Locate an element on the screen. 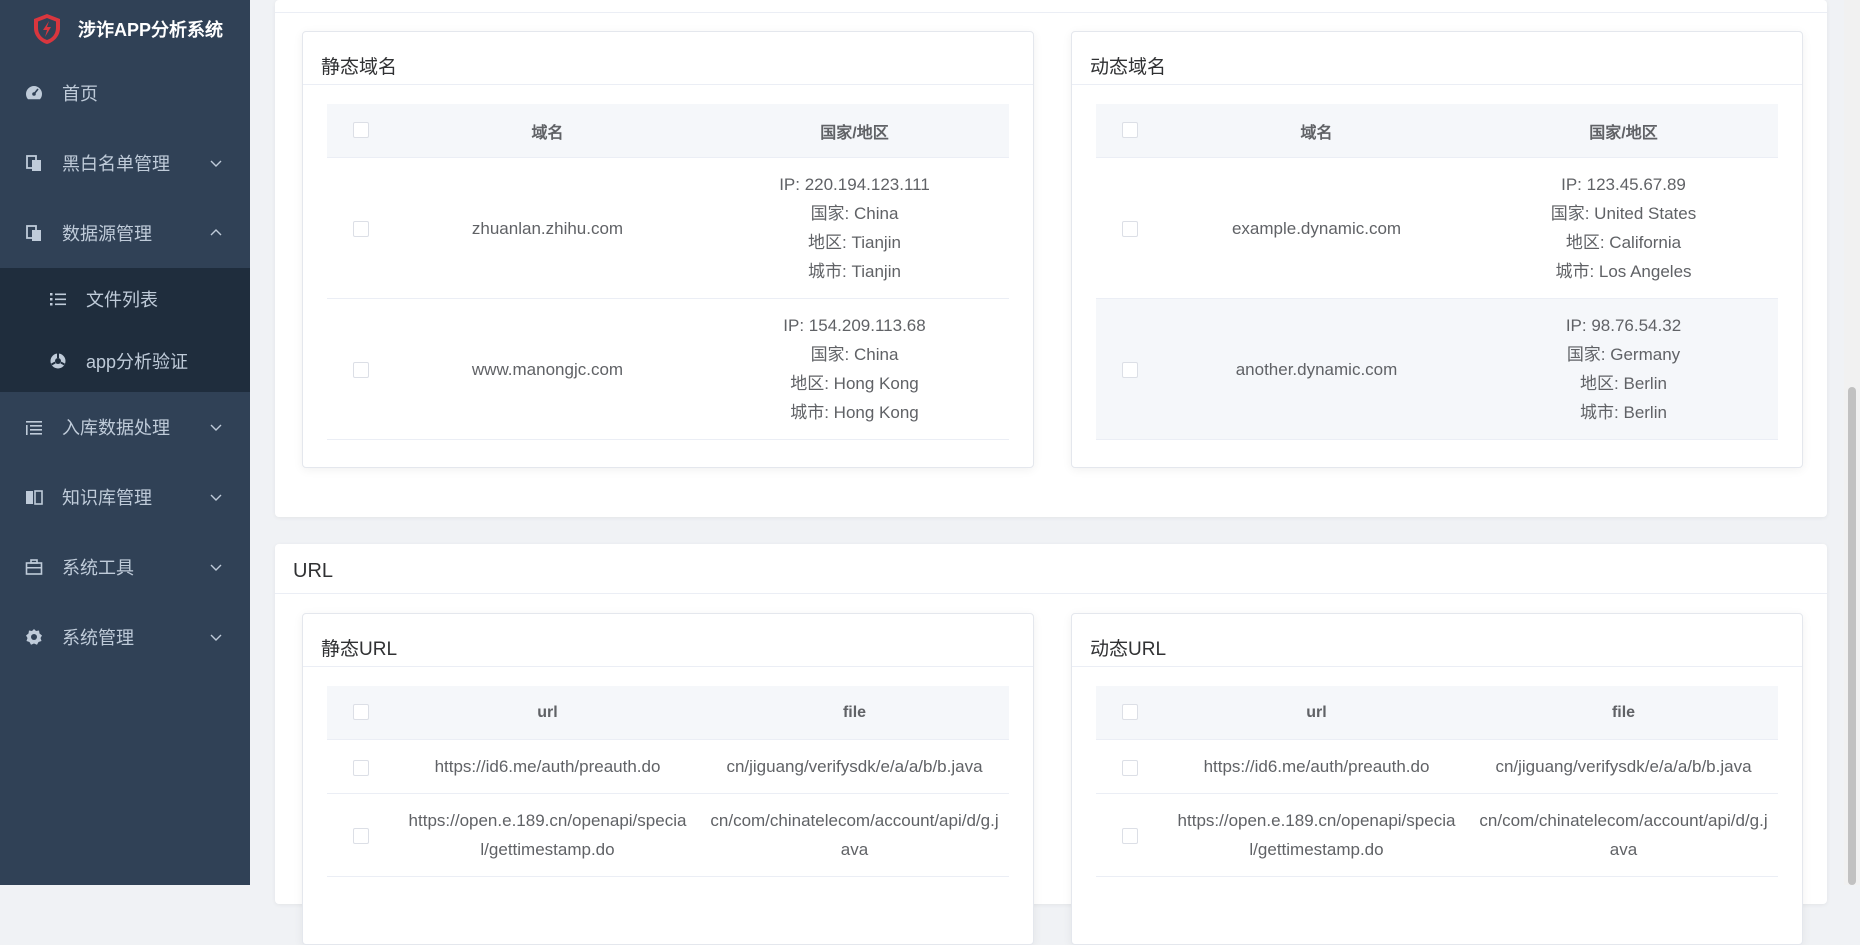  datasource-submenu: 文件列表 app分析验证 is located at coordinates (125, 330).